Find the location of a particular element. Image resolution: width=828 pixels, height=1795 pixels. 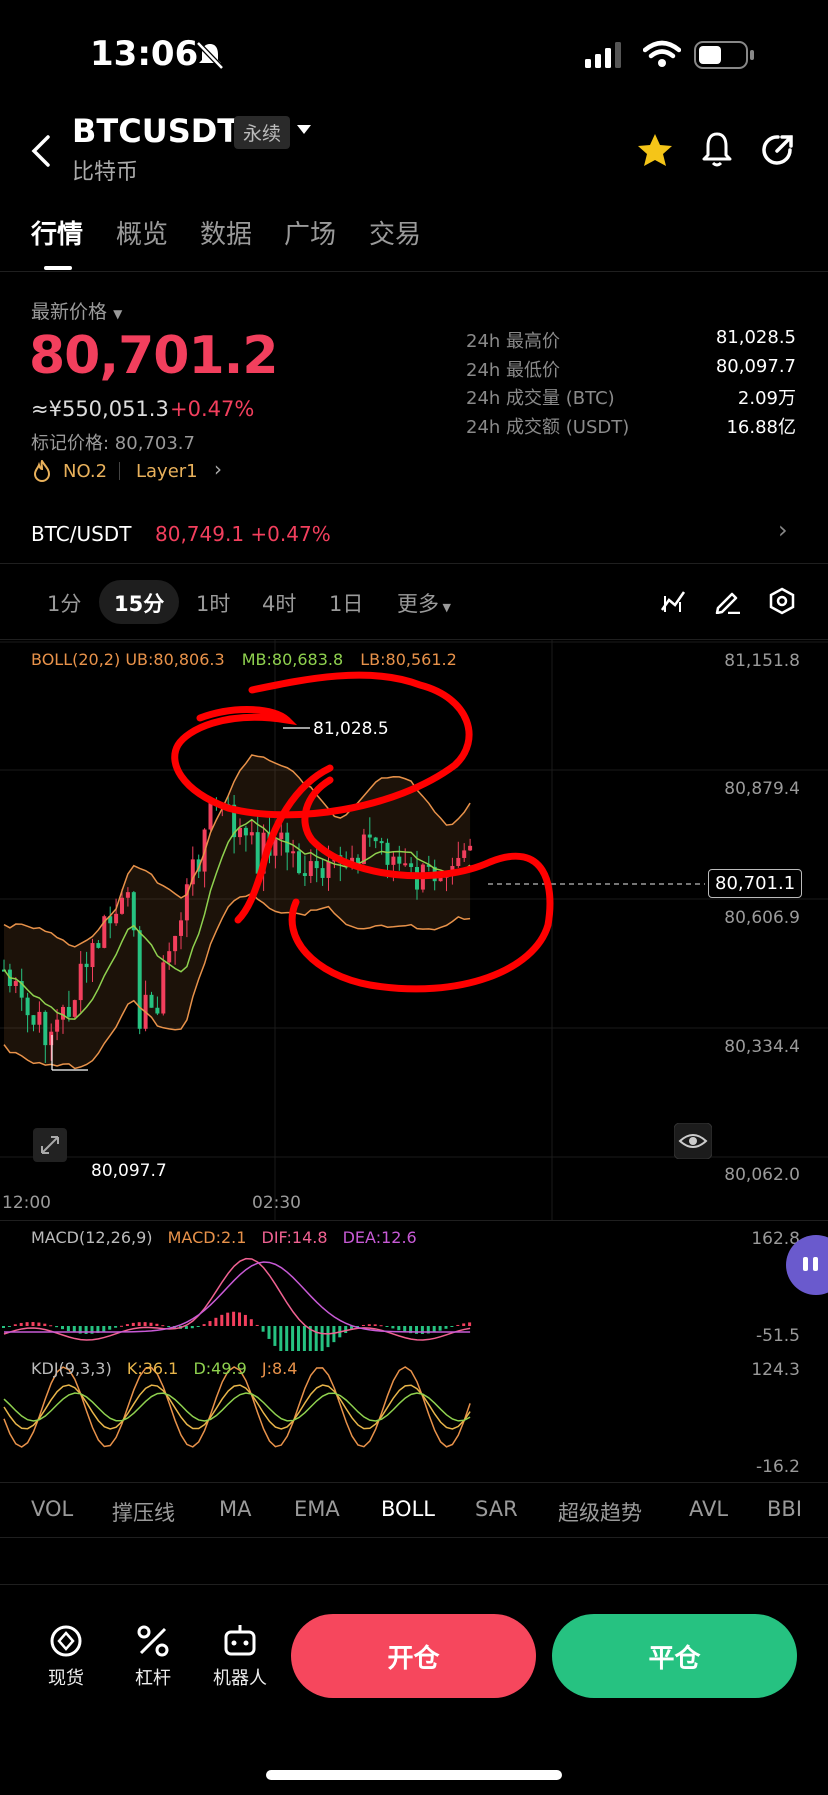

tab-overview: 概览 is located at coordinates (142, 232).